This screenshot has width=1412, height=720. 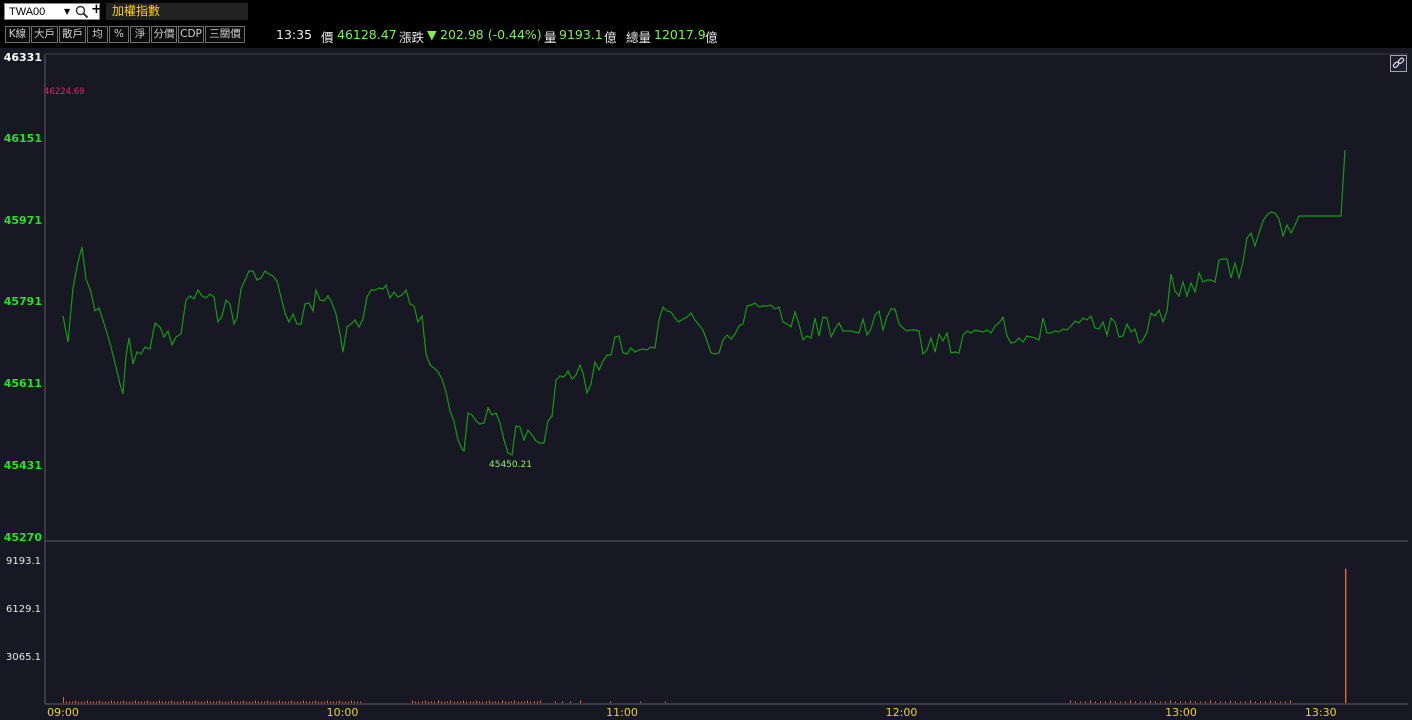 I want to click on volume-tick-label: 6129.1, so click(x=23, y=609).